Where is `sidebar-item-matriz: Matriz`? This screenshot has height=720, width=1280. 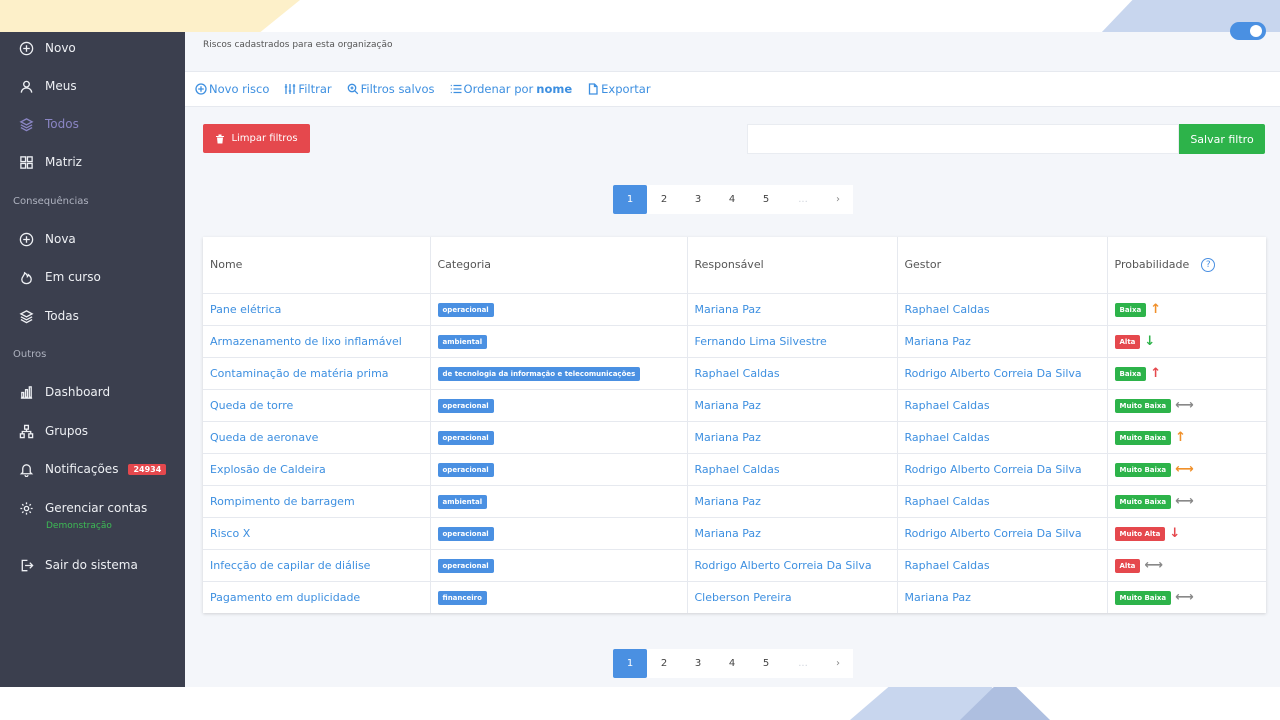 sidebar-item-matriz: Matriz is located at coordinates (92, 162).